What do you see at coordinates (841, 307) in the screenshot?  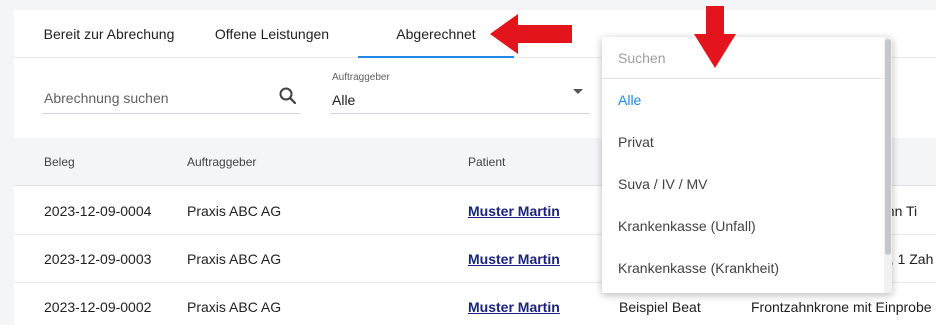 I see `cell-description: Frontzahnkrone mit Einprobe` at bounding box center [841, 307].